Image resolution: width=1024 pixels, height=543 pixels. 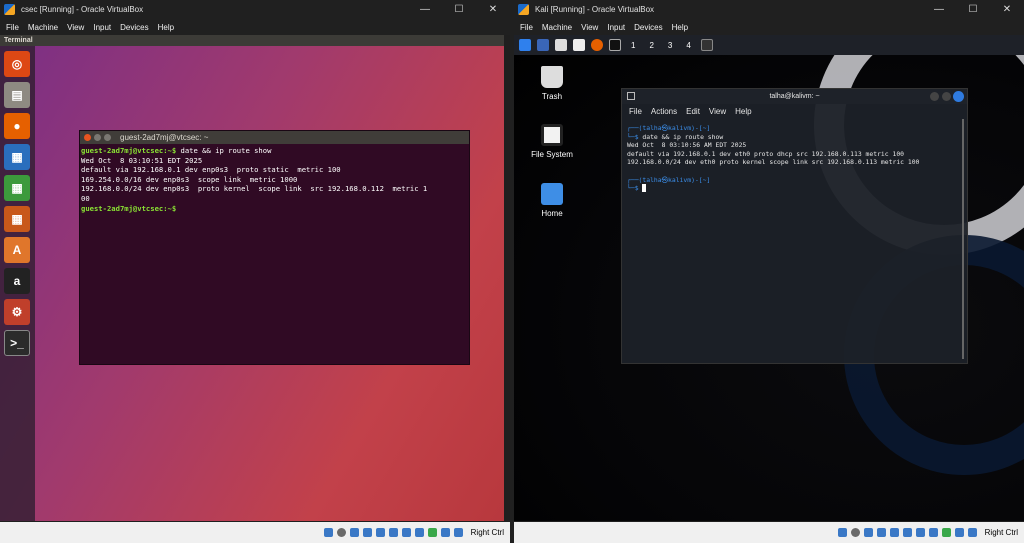 What do you see at coordinates (769, 9) in the screenshot?
I see `title-bar: Kali [Running] - Oracle VirtualBox — ☐ ✕` at bounding box center [769, 9].